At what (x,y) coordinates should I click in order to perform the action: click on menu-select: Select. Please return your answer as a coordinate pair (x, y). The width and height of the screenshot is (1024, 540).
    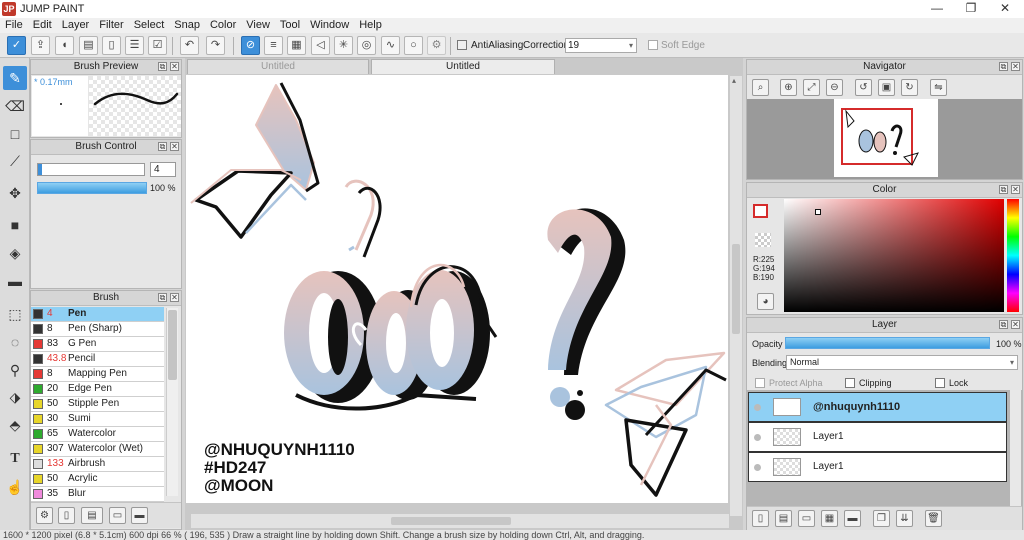
    Looking at the image, I should click on (149, 25).